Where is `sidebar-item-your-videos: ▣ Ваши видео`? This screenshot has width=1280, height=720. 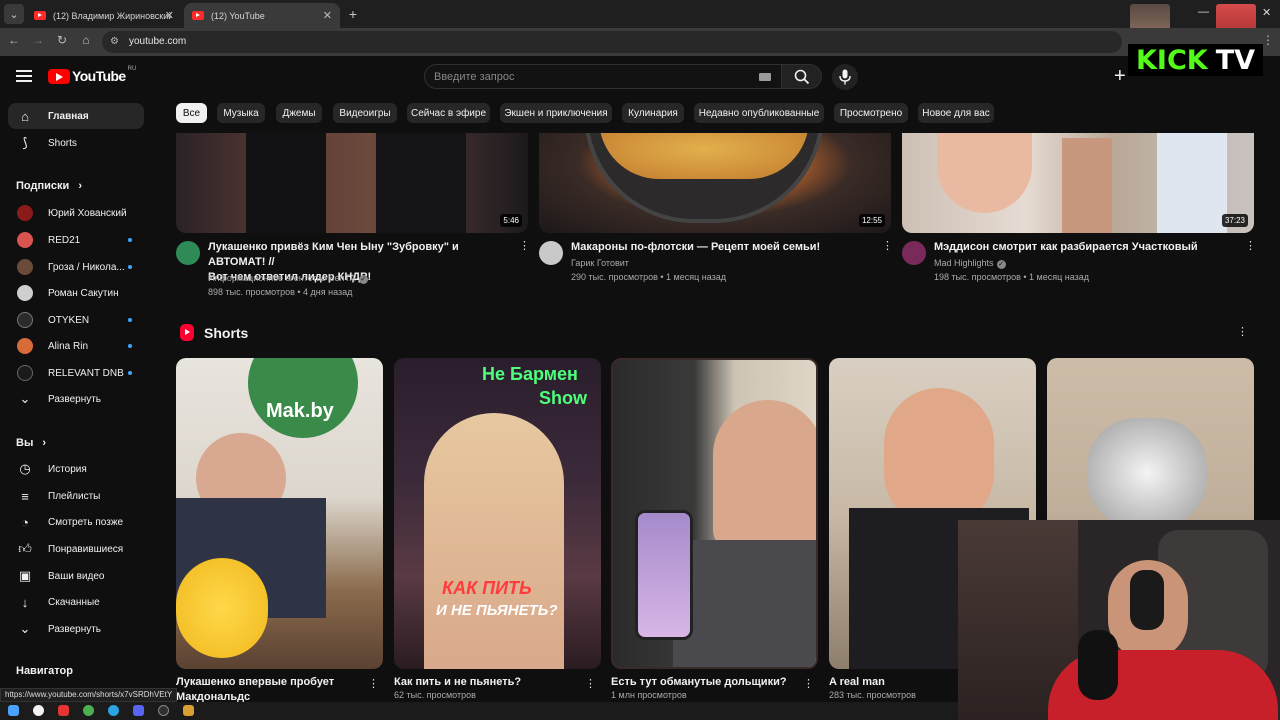 sidebar-item-your-videos: ▣ Ваши видео is located at coordinates (76, 576).